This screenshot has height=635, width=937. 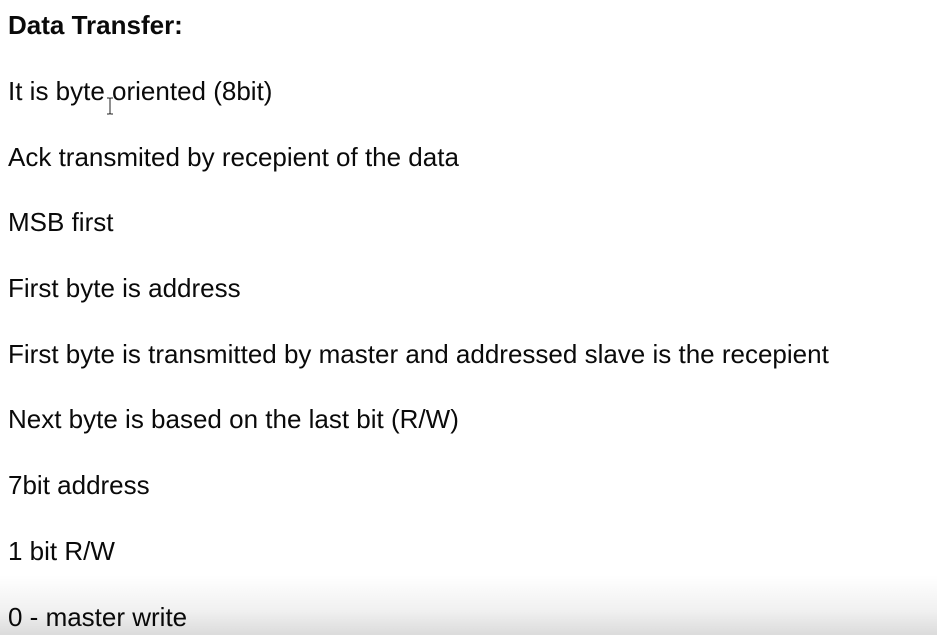 What do you see at coordinates (98, 617) in the screenshot?
I see `document-line: 0 - master write` at bounding box center [98, 617].